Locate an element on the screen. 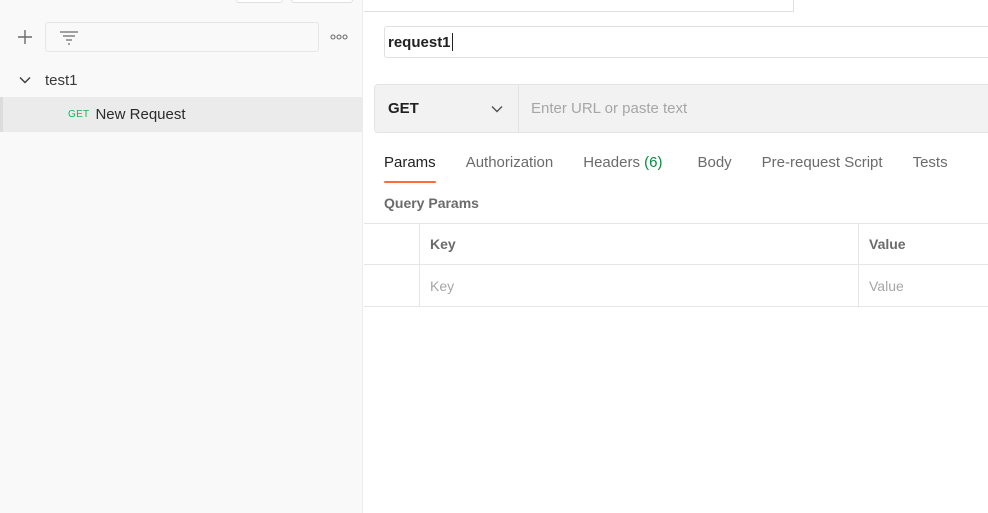 The width and height of the screenshot is (988, 513). request-item: GET New Request is located at coordinates (181, 114).